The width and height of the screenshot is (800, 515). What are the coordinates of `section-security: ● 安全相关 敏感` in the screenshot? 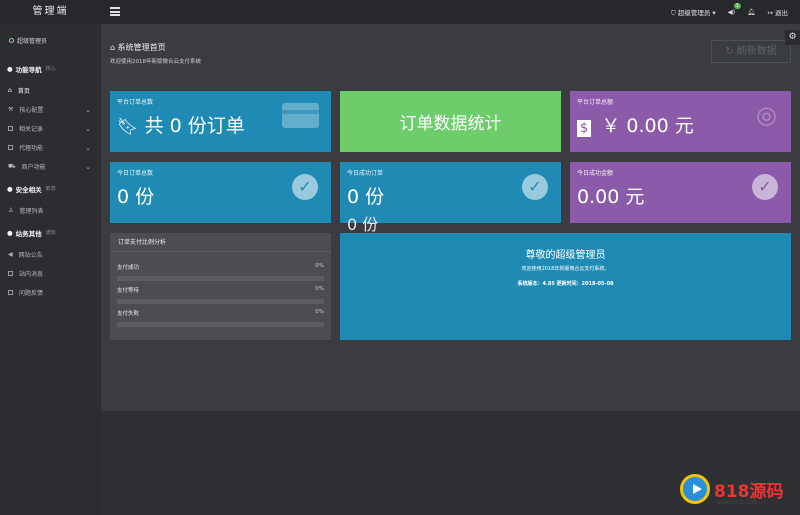 It's located at (50, 188).